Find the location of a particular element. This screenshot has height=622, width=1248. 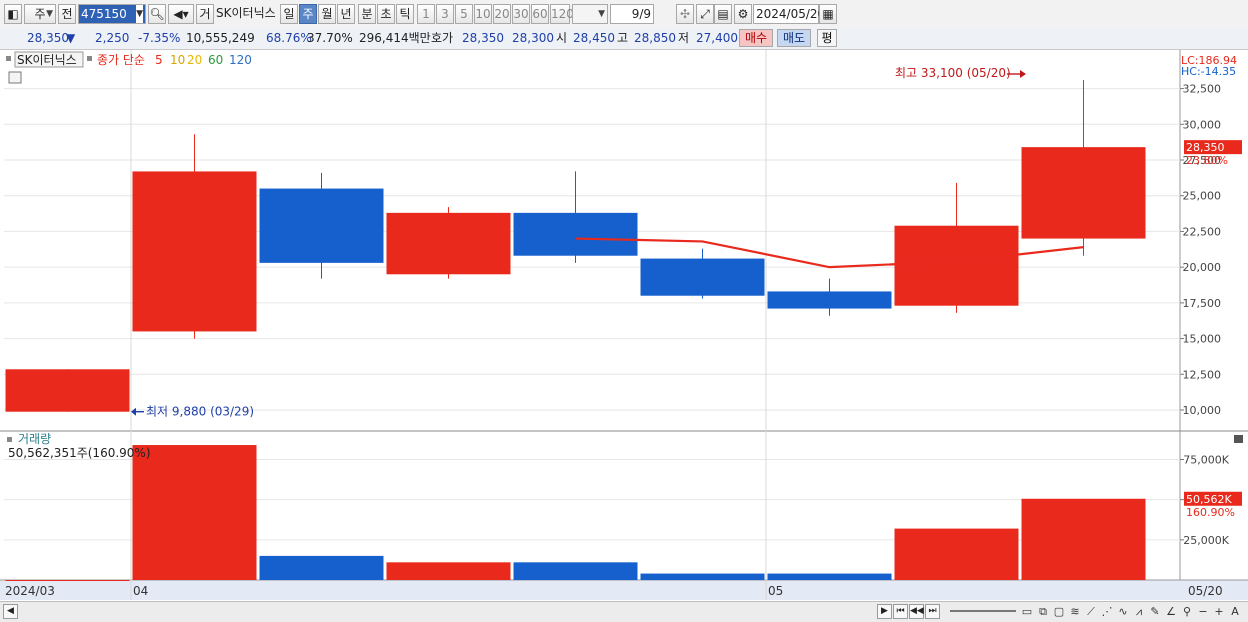

price-tick-label: 25,000 is located at coordinates (1202, 196).